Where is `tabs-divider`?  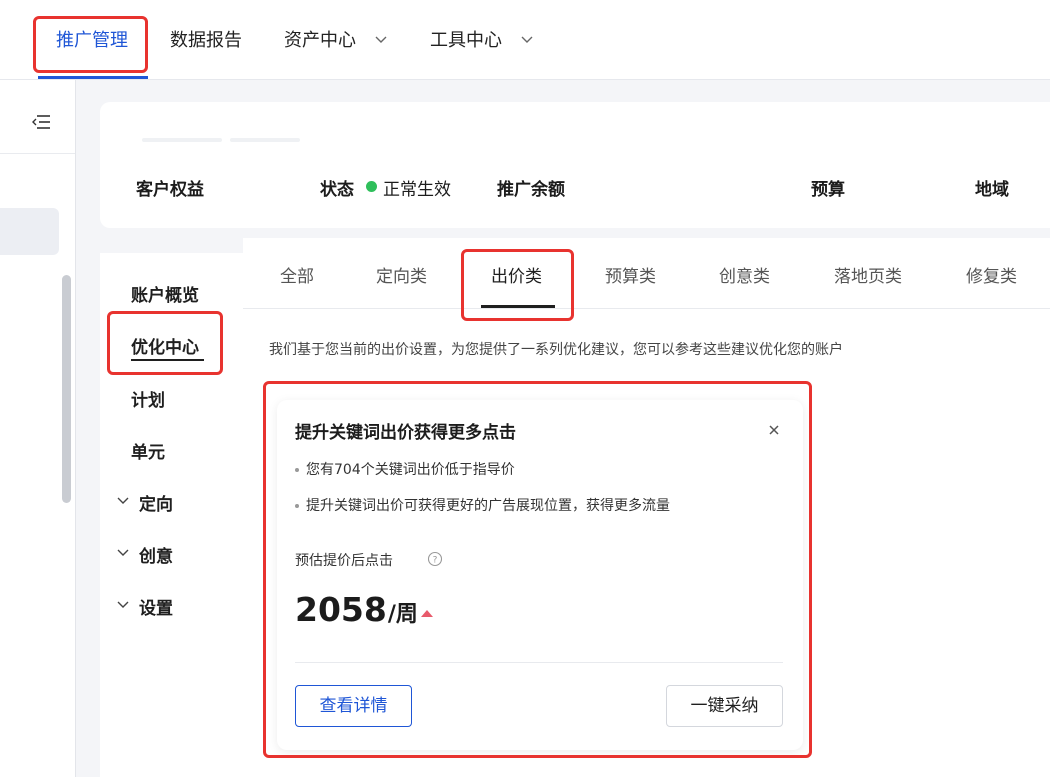
tabs-divider is located at coordinates (646, 308).